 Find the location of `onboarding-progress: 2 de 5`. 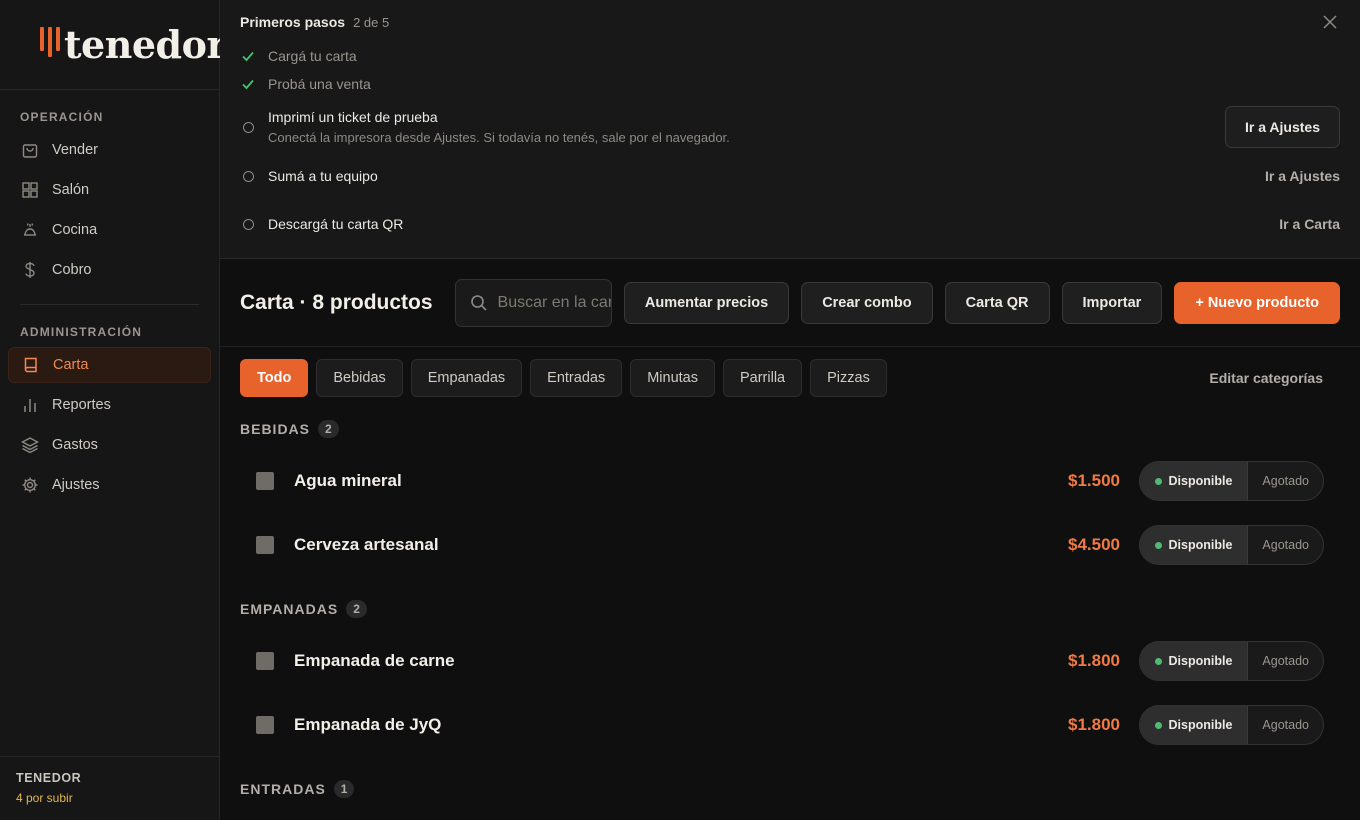

onboarding-progress: 2 de 5 is located at coordinates (371, 22).